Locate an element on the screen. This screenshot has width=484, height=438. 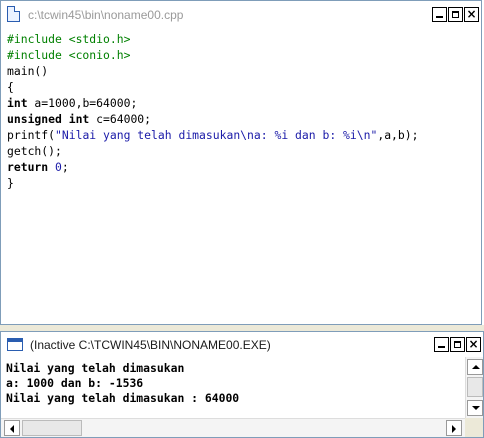
code-line: getch(); is located at coordinates (34, 151).